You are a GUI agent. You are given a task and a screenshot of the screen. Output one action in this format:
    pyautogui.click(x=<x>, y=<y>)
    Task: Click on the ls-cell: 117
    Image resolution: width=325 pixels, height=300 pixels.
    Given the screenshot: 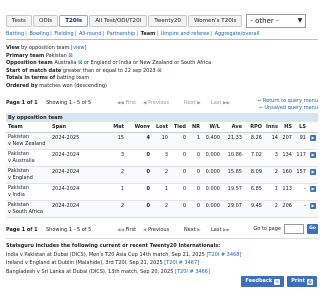 What is the action you would take?
    pyautogui.click(x=300, y=158)
    